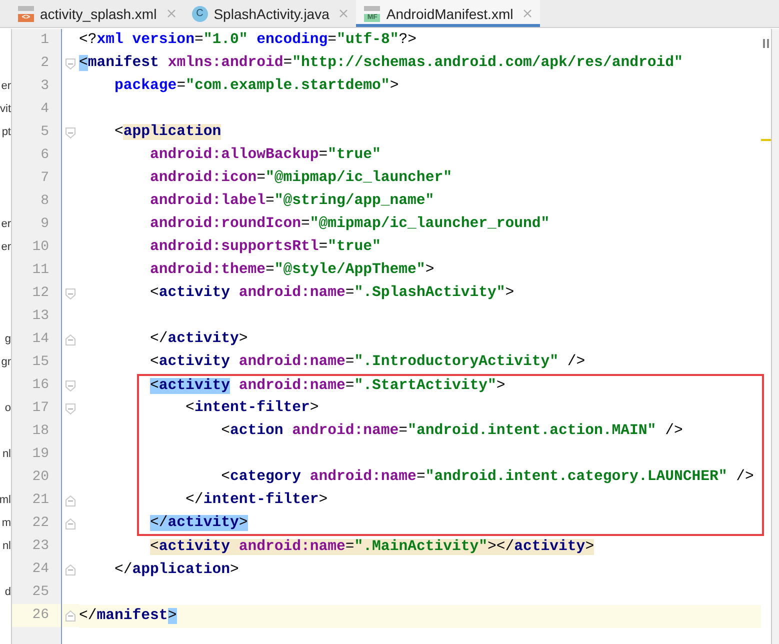 The width and height of the screenshot is (779, 644). Describe the element at coordinates (256, 86) in the screenshot. I see `code-line: package="com.example.startdemo">` at that location.